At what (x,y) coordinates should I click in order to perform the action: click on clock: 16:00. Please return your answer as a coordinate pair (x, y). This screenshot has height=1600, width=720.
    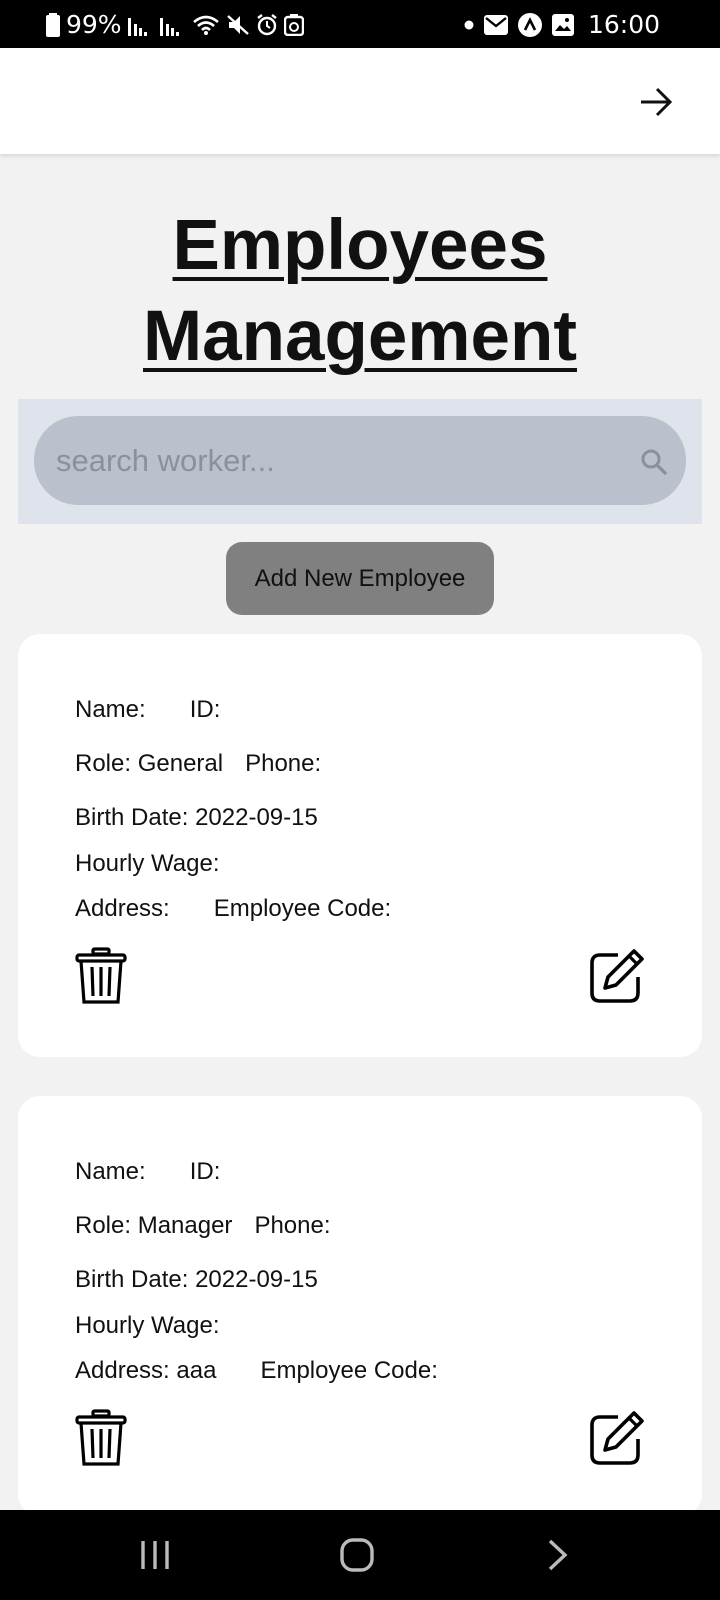
    Looking at the image, I should click on (623, 24).